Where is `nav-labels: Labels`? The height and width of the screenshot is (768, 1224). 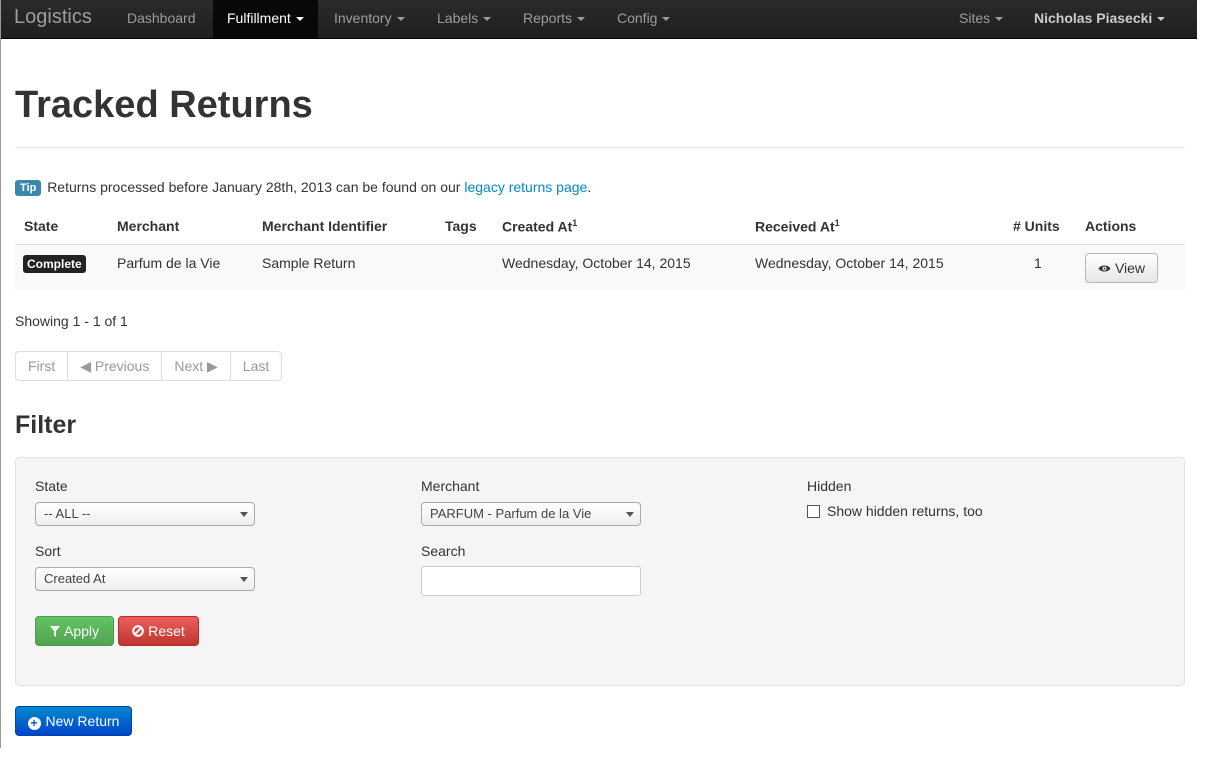 nav-labels: Labels is located at coordinates (464, 19).